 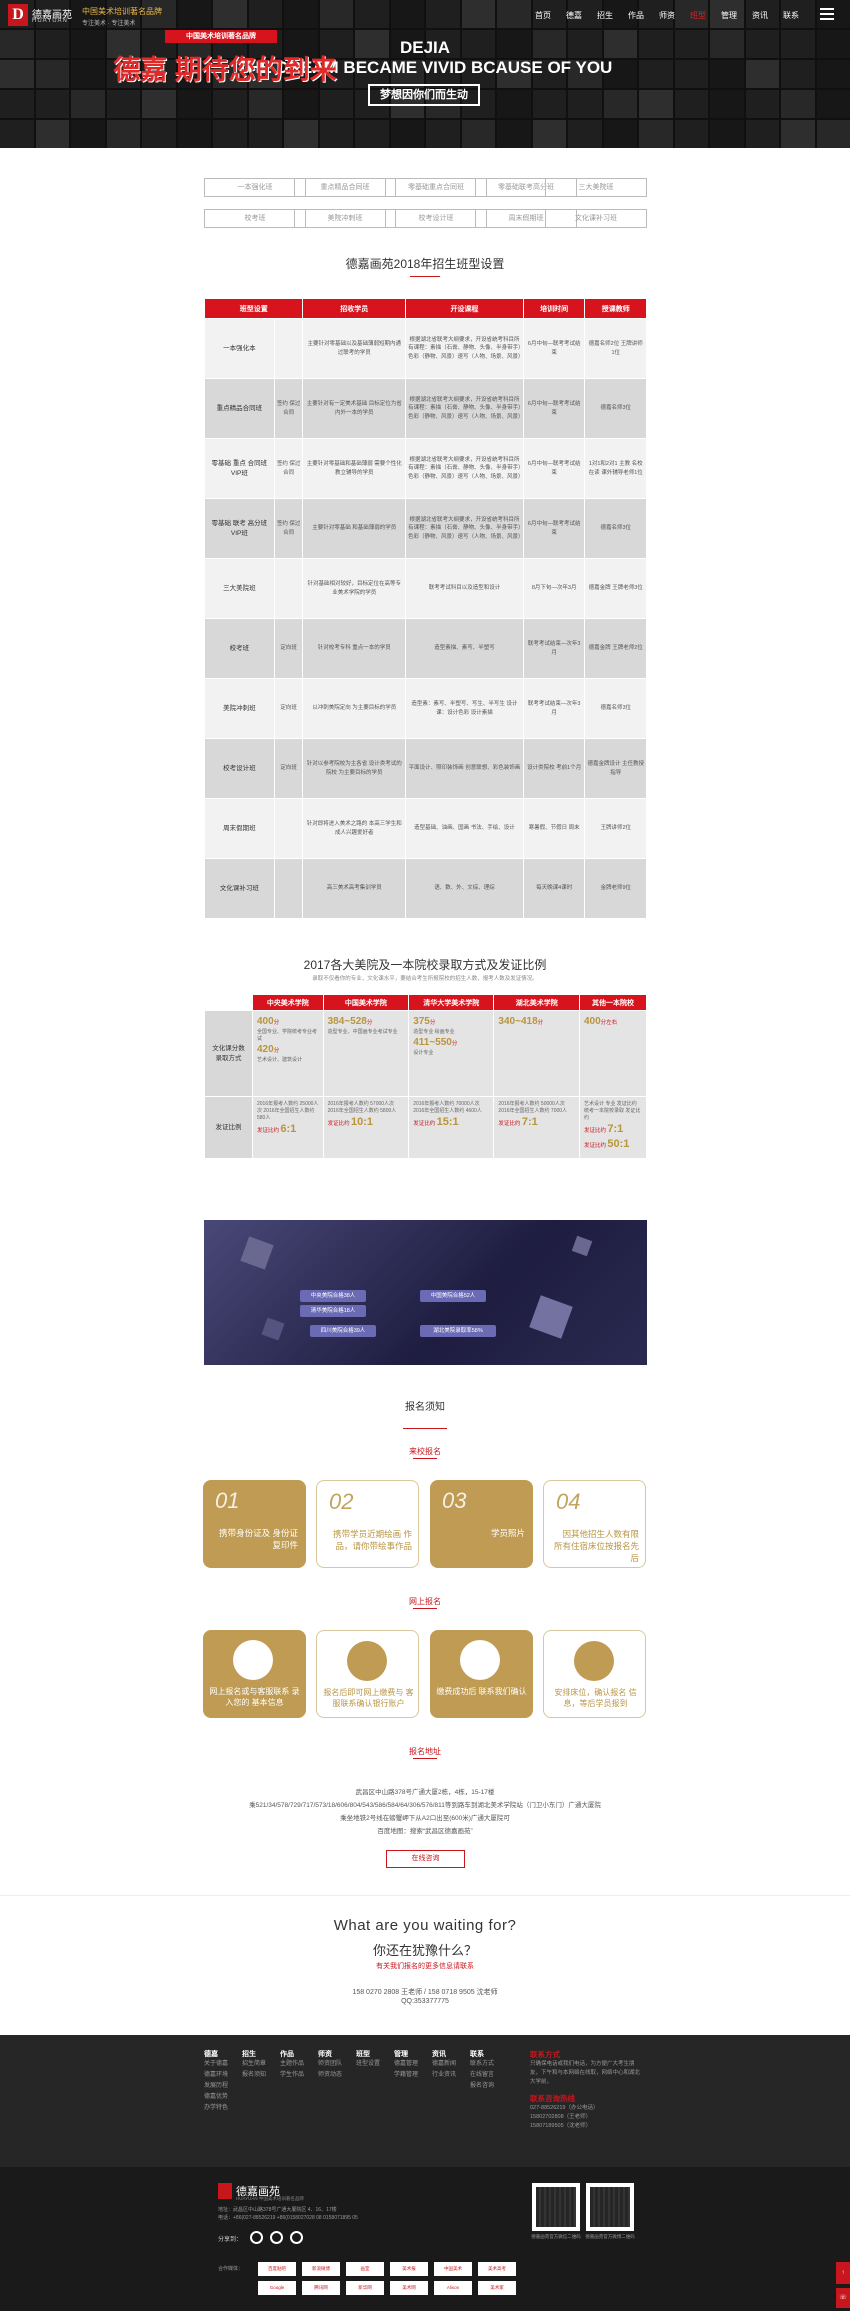 What do you see at coordinates (497, 2288) in the screenshot?
I see `partner-logo: 美术家` at bounding box center [497, 2288].